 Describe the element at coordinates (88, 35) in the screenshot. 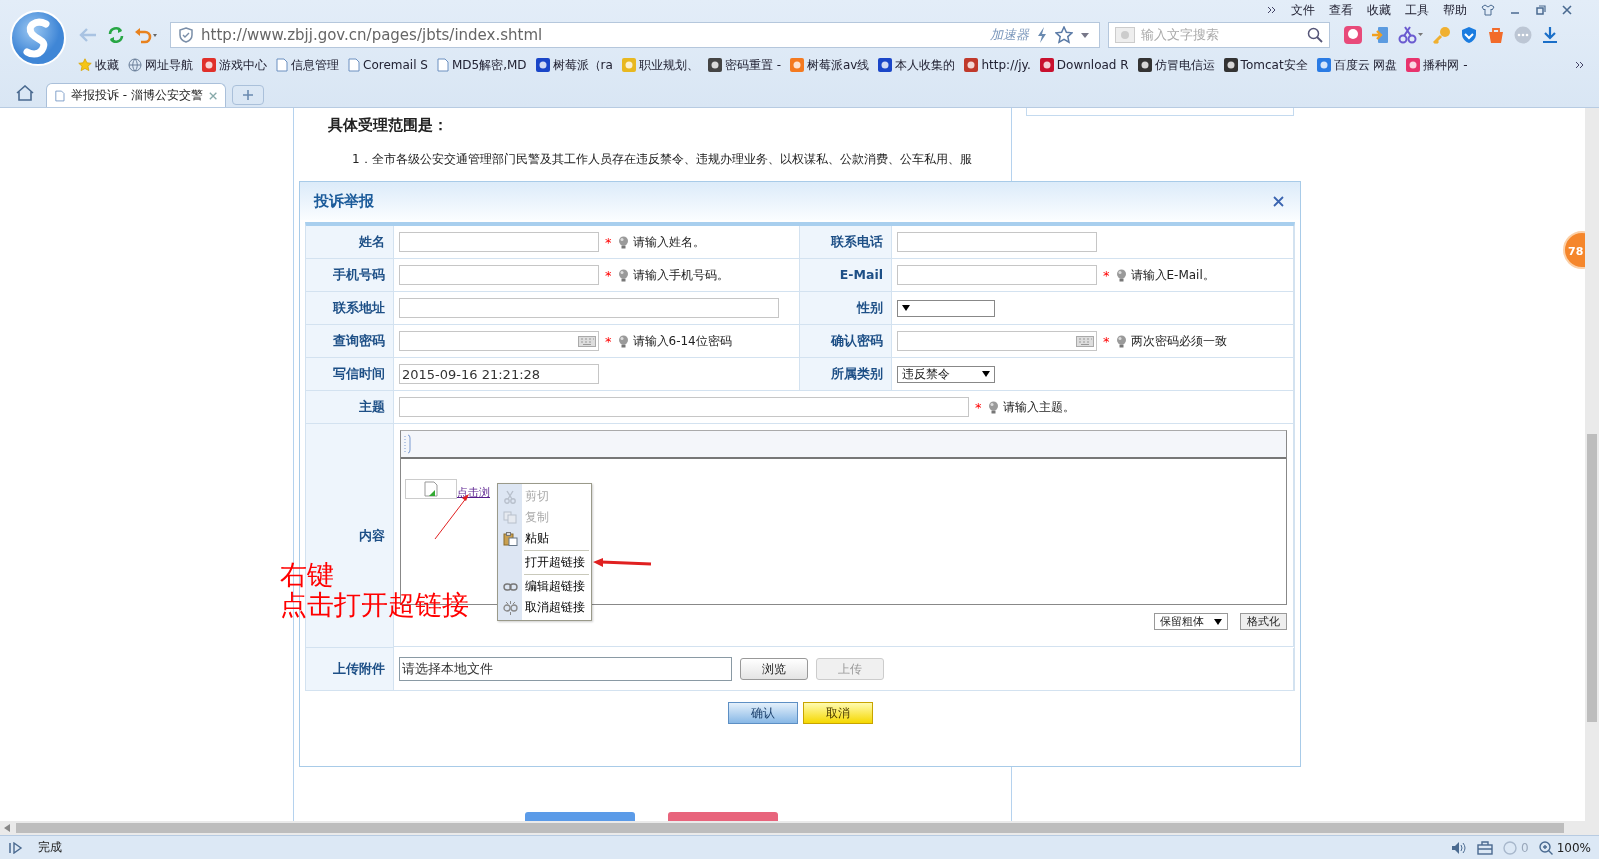

I see `back-icon` at that location.